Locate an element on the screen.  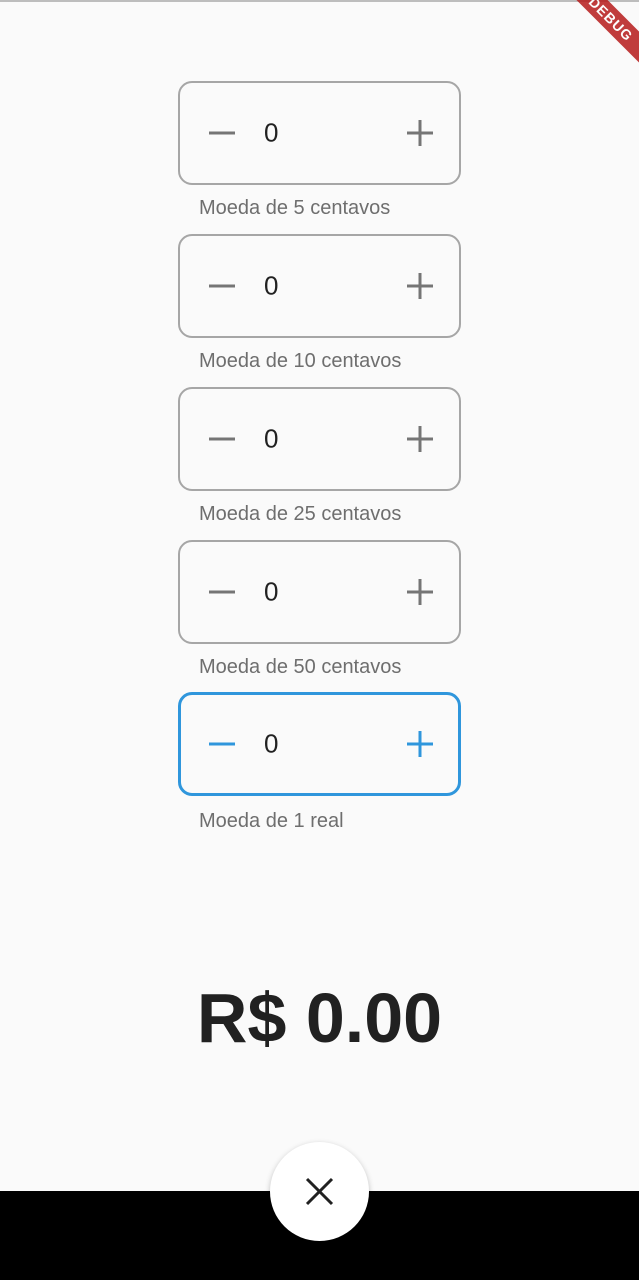
coin-label: Moeda de 50 centavos is located at coordinates (300, 667).